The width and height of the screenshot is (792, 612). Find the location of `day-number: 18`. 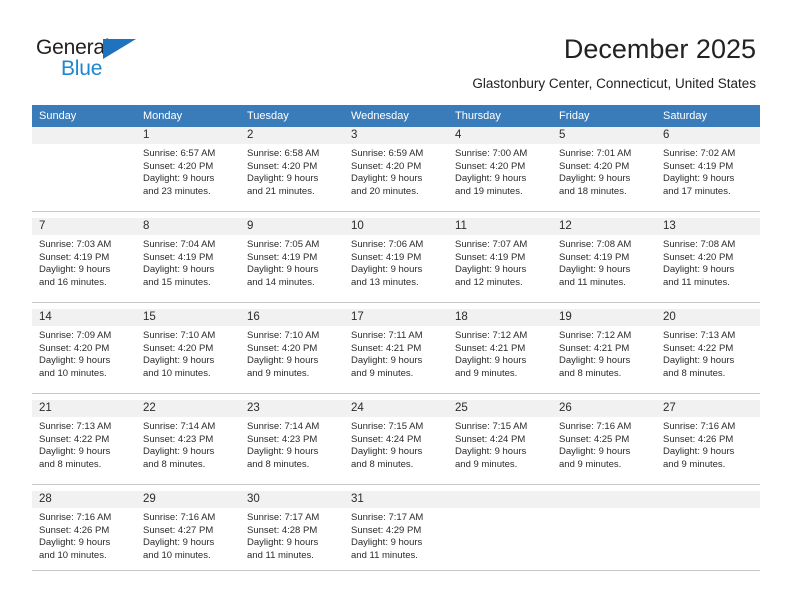

day-number: 18 is located at coordinates (500, 317).